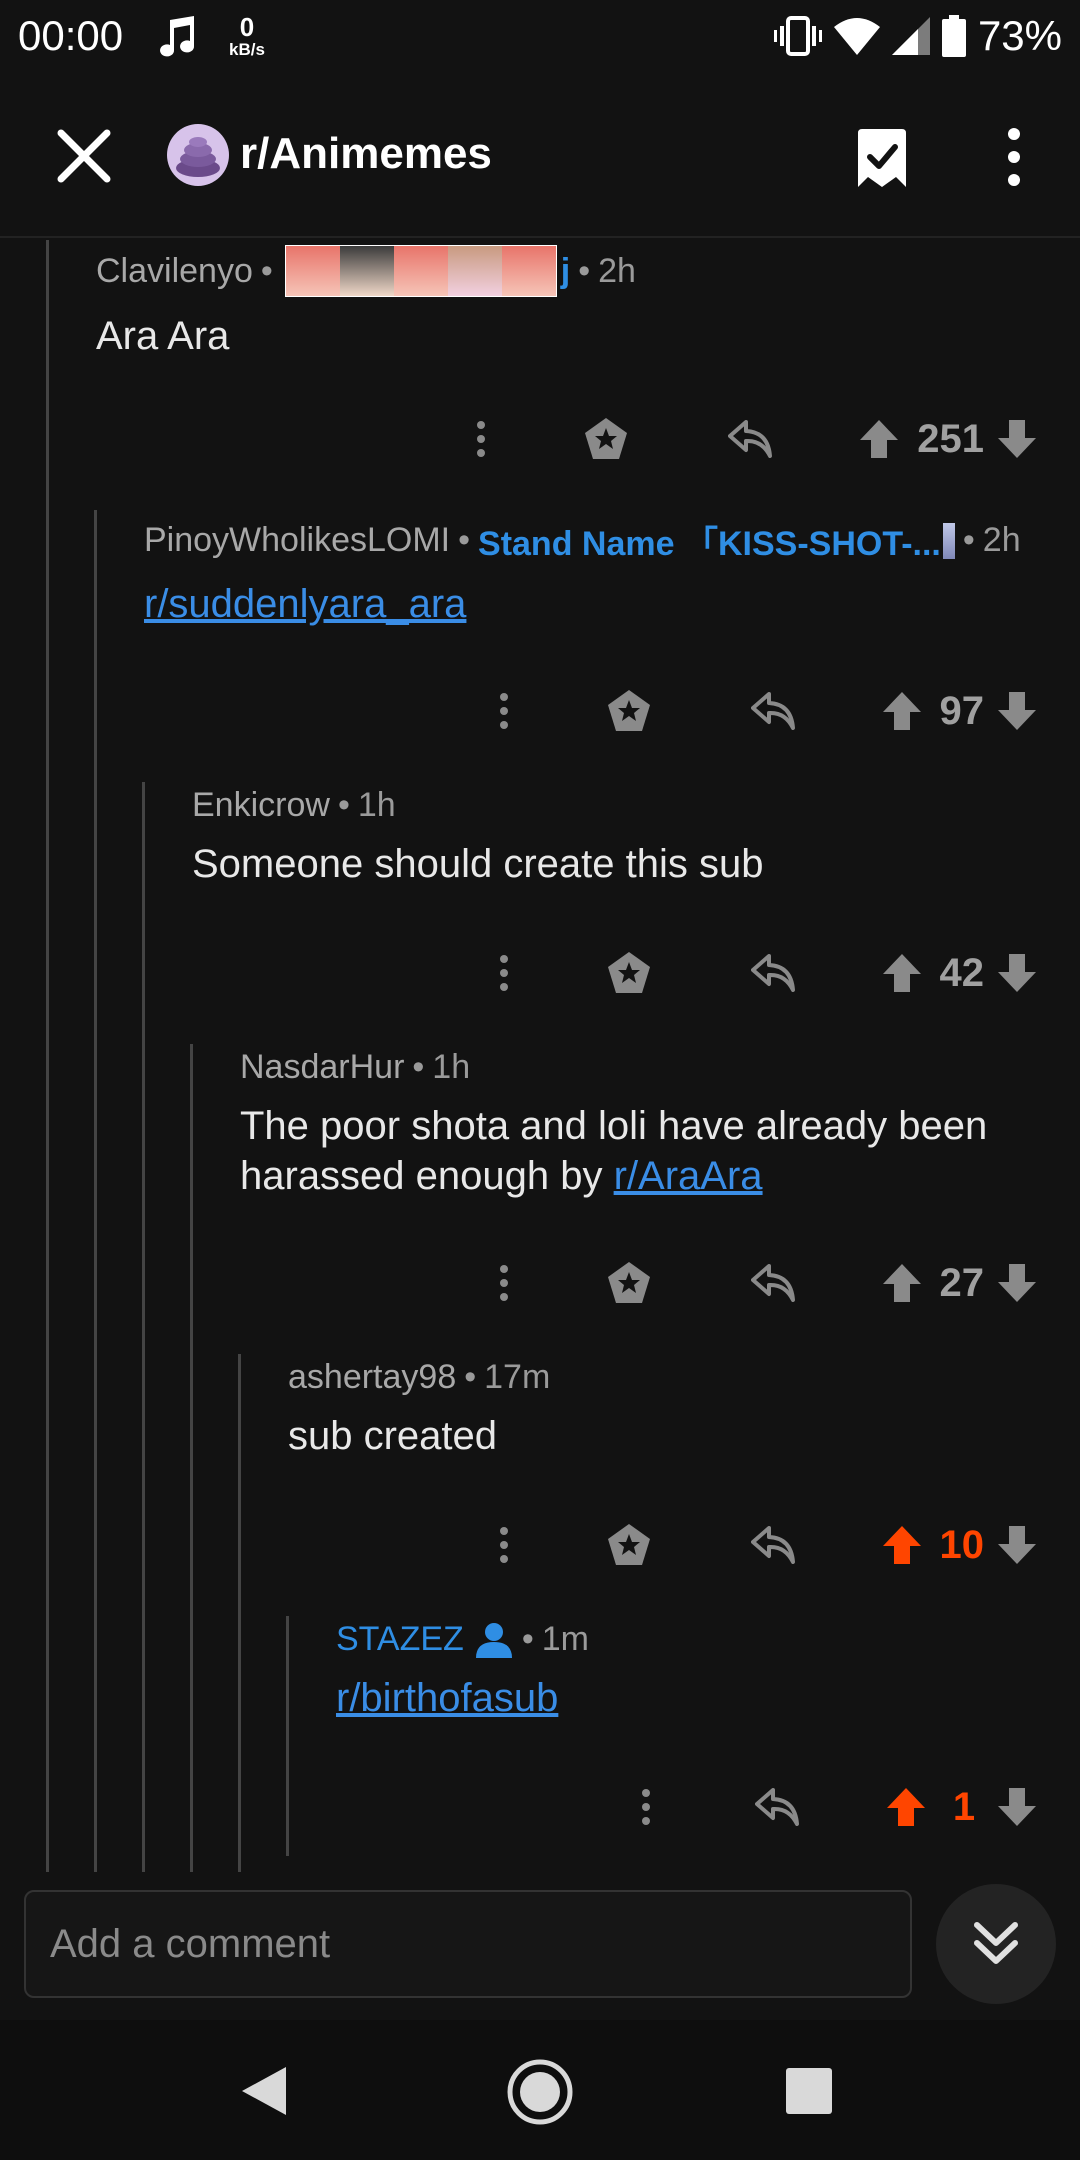 The width and height of the screenshot is (1080, 2160). What do you see at coordinates (177, 36) in the screenshot?
I see `music-note-icon` at bounding box center [177, 36].